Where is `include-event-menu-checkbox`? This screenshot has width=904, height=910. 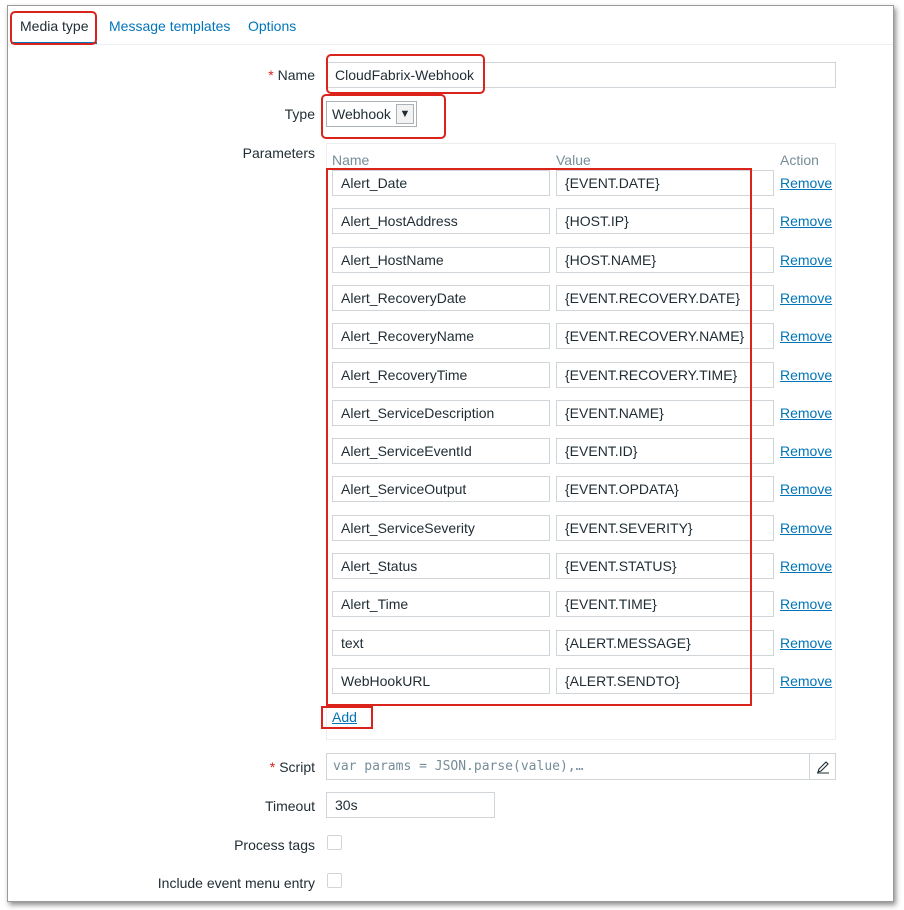
include-event-menu-checkbox is located at coordinates (334, 880).